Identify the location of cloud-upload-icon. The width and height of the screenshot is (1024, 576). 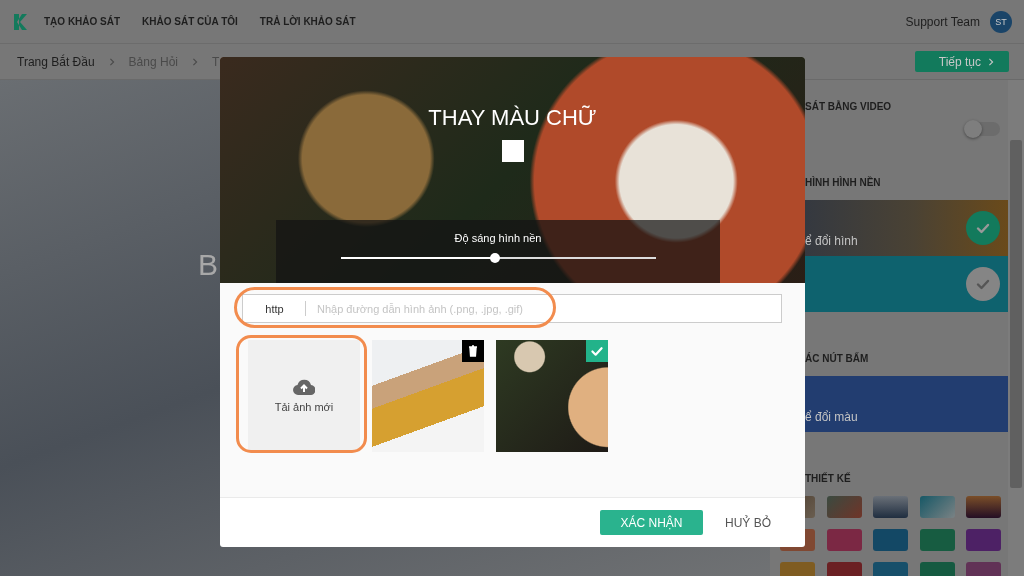
(304, 387).